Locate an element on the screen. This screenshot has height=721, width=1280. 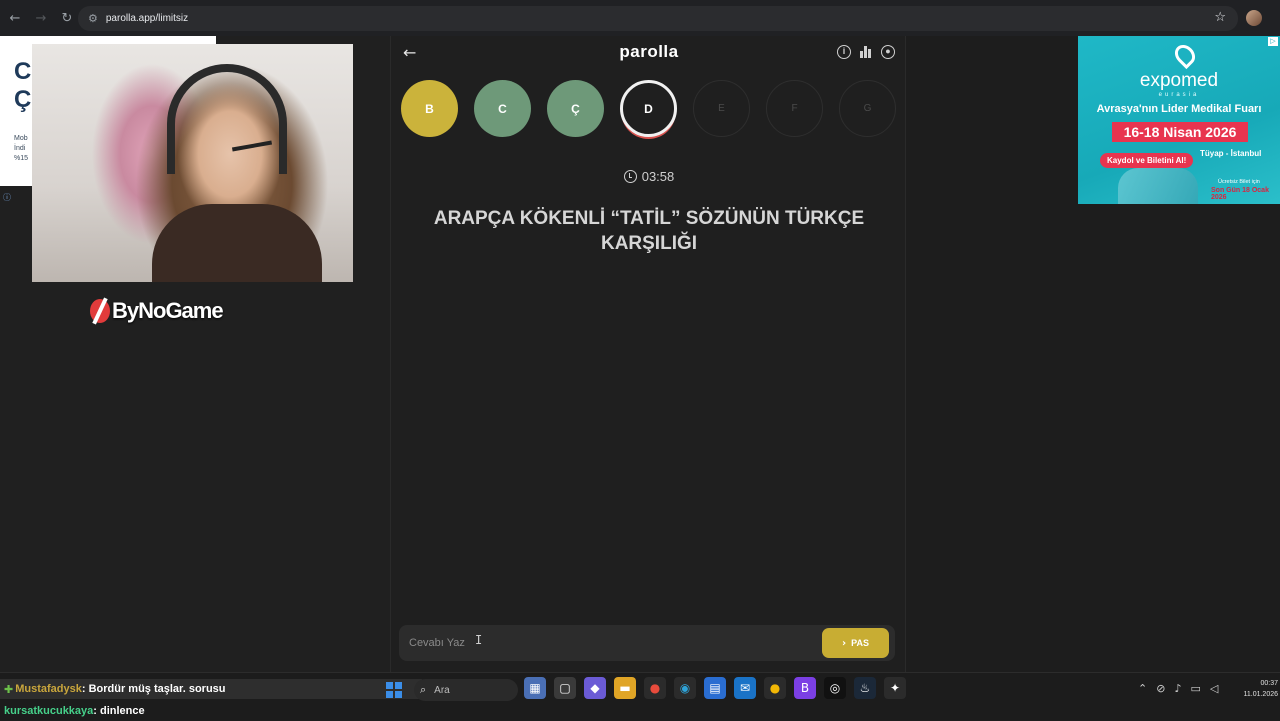
taskbar-apps: ▦ ▢ ◆ ▬ ● ◉ ▤ ✉ ● B ◎ ♨ ✦ is located at coordinates (715, 688).